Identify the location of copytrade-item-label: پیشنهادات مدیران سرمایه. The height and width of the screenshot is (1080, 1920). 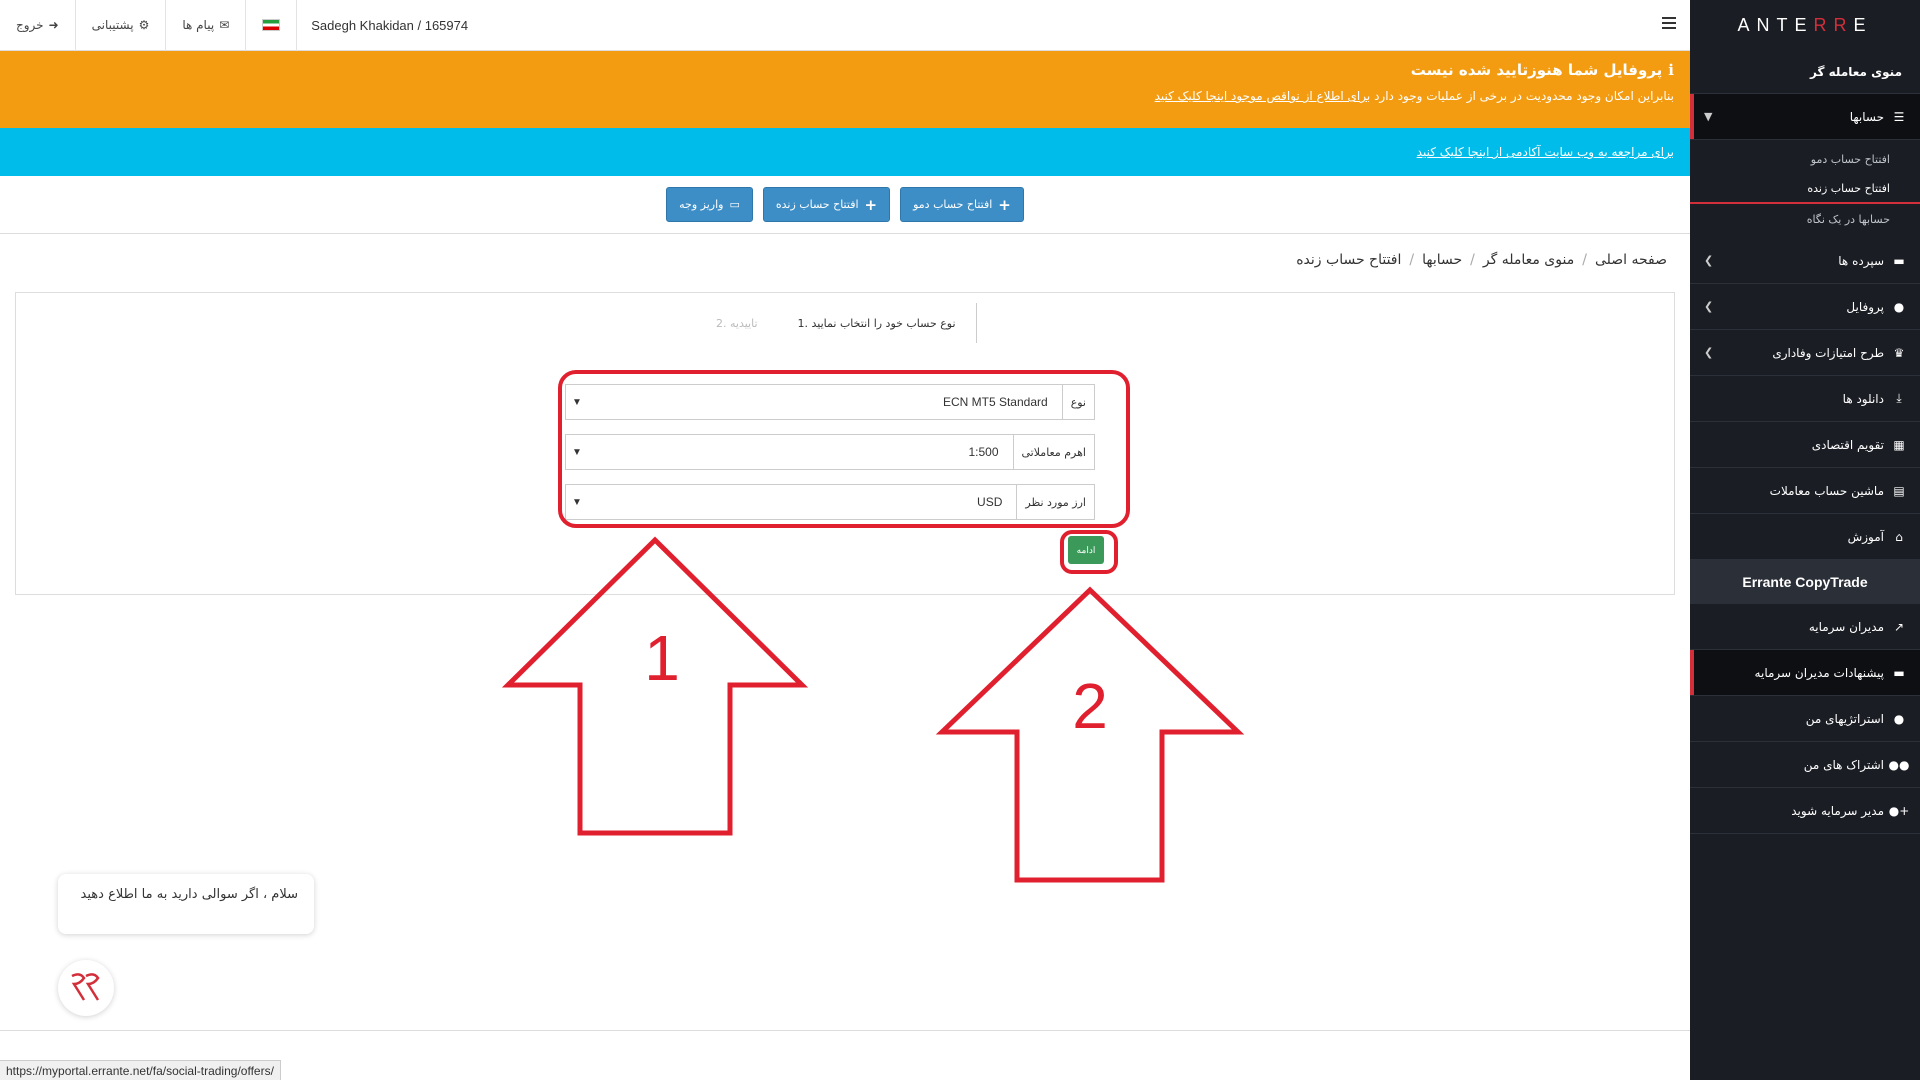
(1819, 672).